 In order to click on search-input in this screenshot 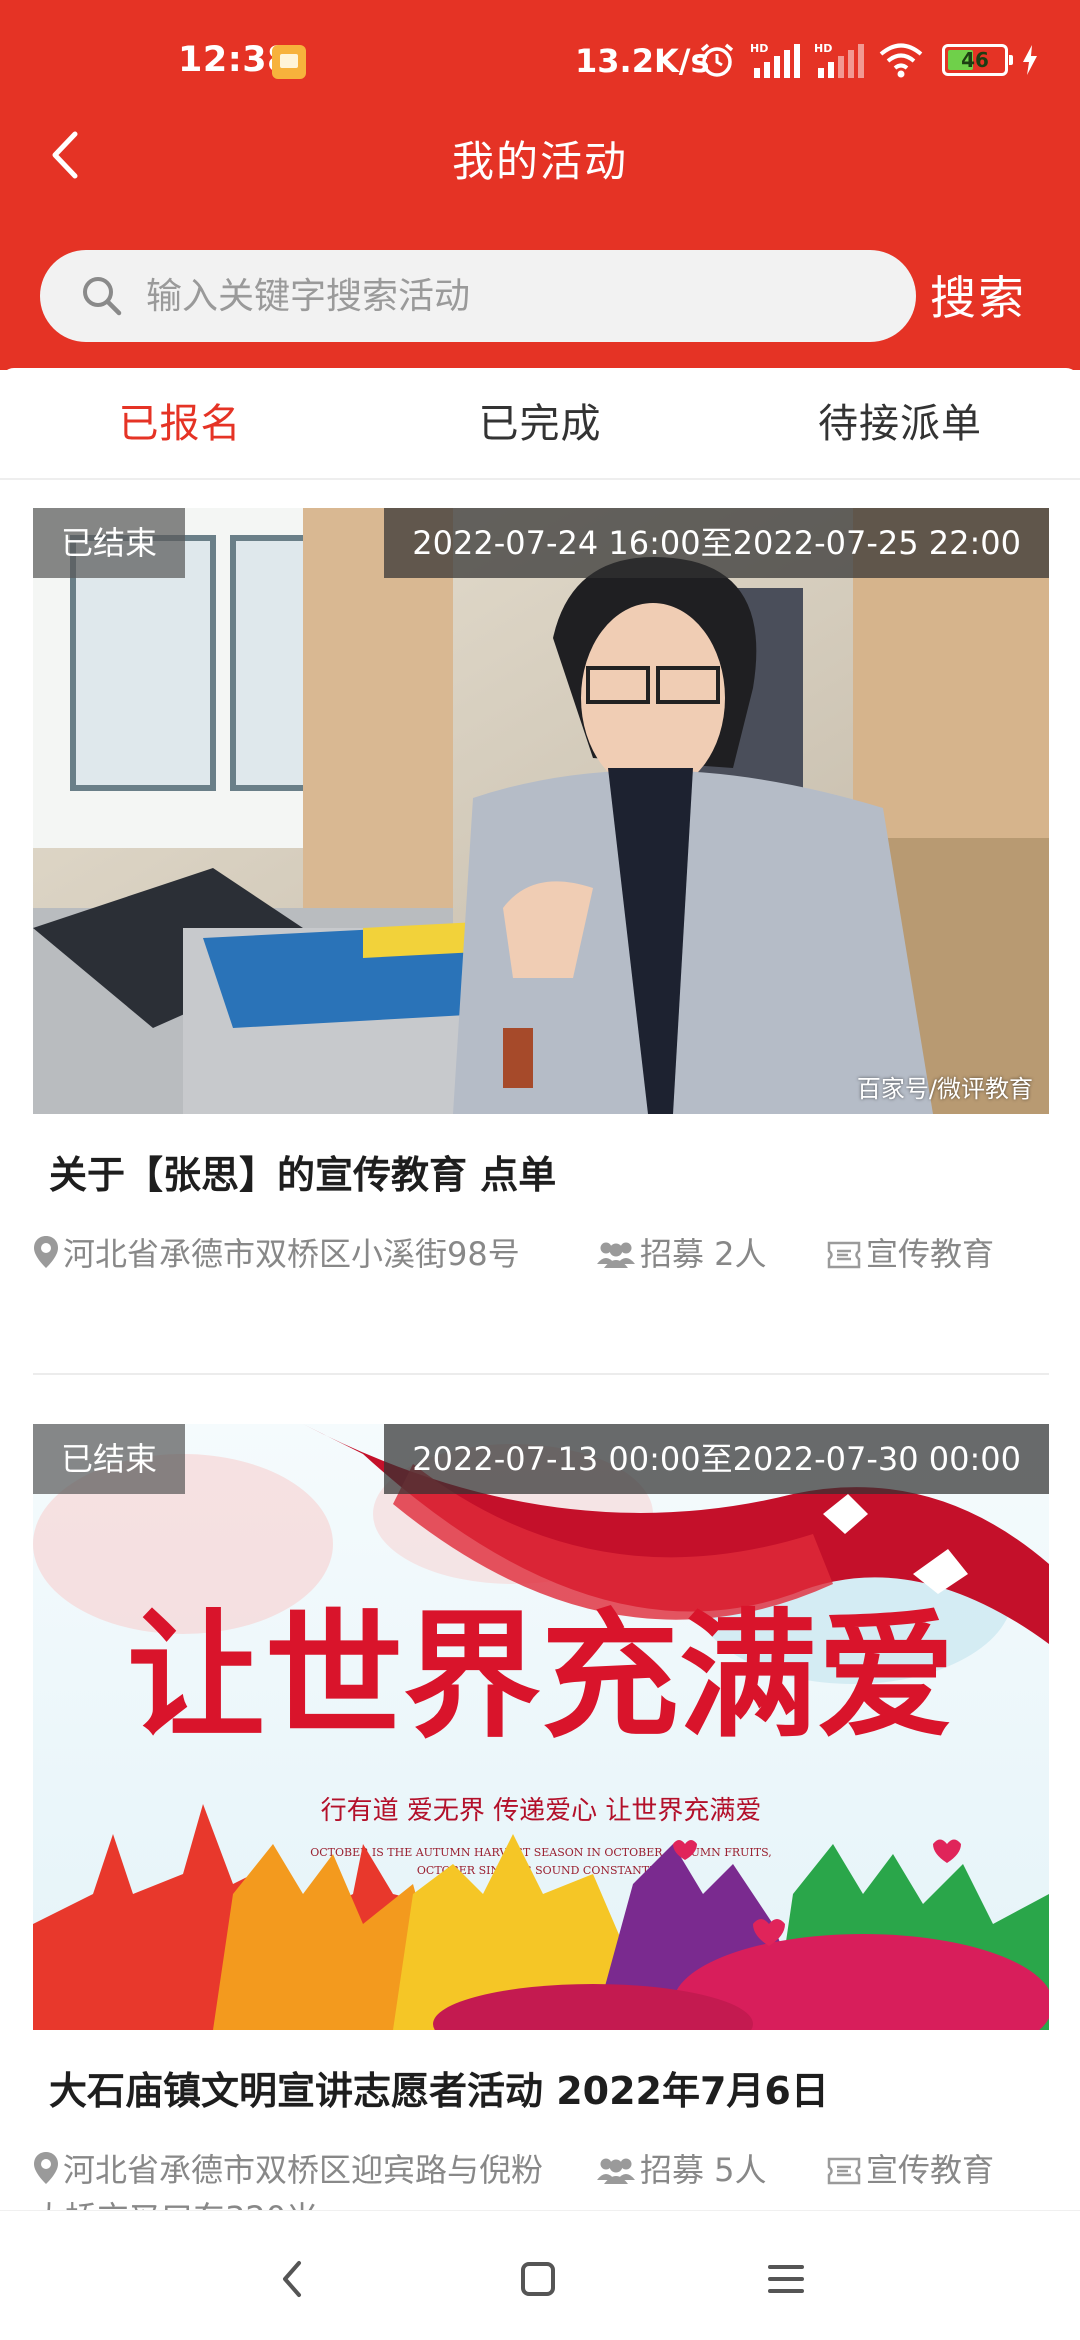, I will do `click(516, 296)`.